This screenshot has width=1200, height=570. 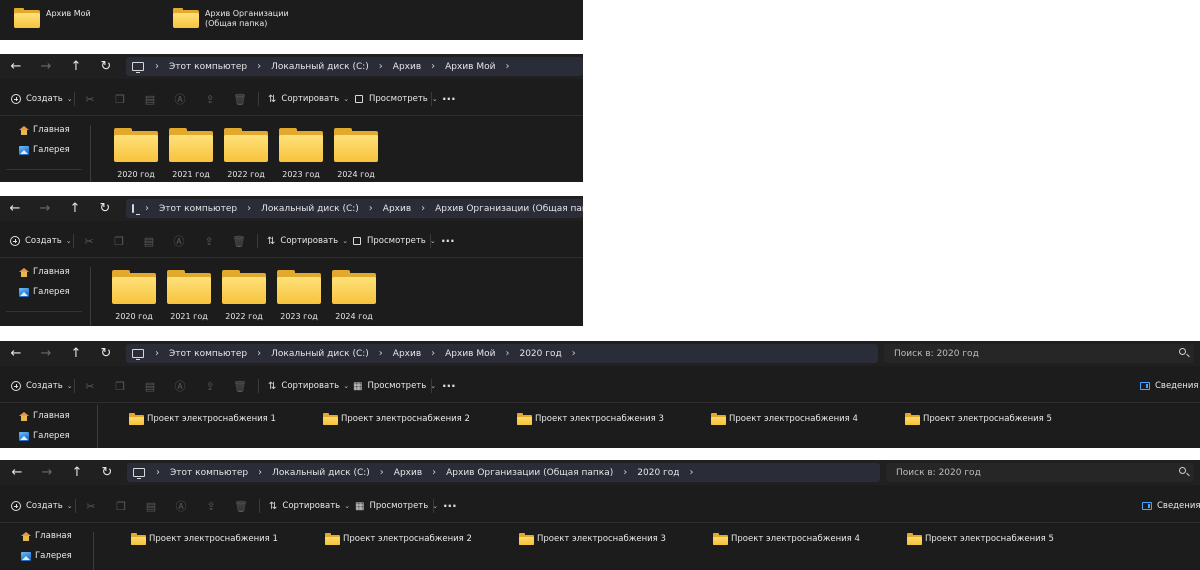 What do you see at coordinates (244, 18) in the screenshot?
I see `folder-item: Архив Организации (Общая папка)` at bounding box center [244, 18].